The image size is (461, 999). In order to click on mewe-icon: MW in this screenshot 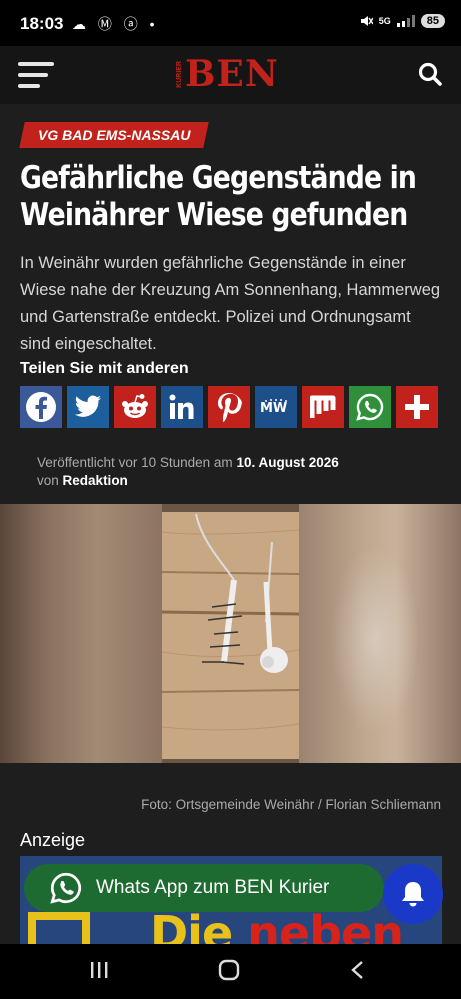, I will do `click(273, 407)`.